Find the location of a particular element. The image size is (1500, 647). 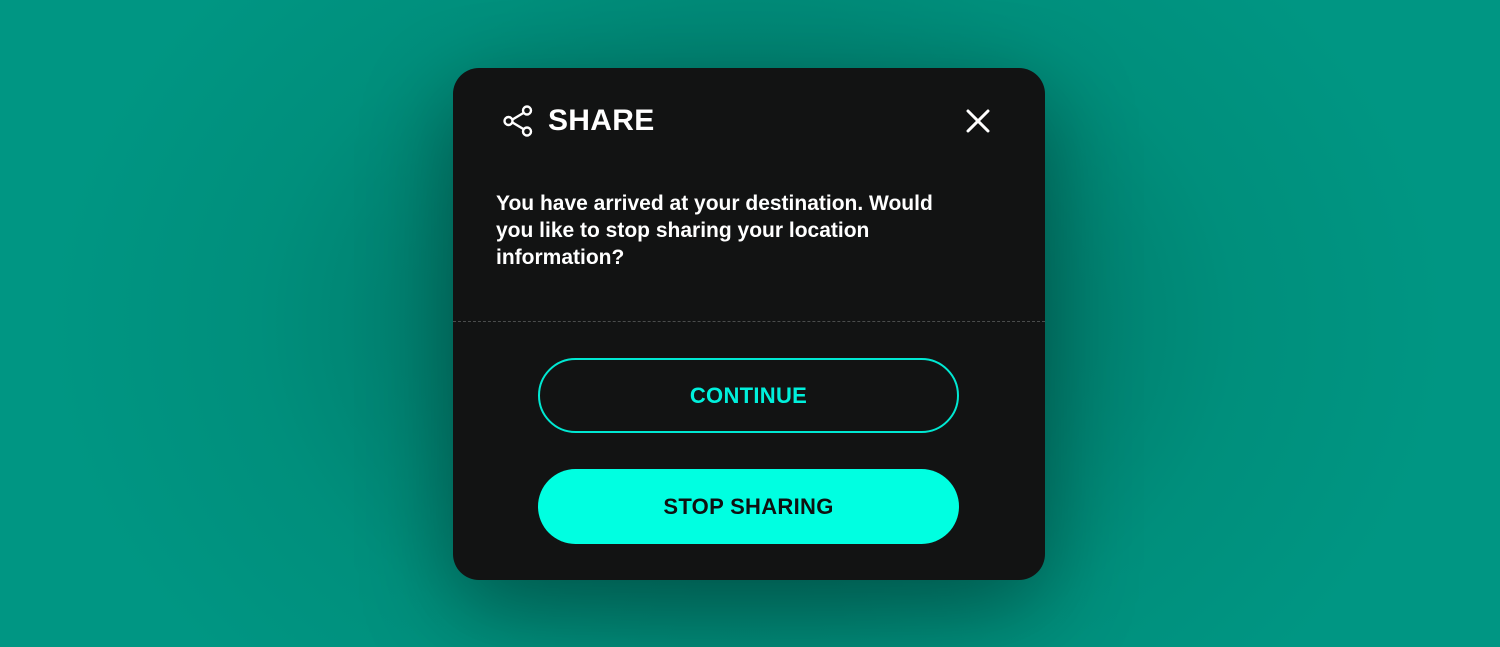

dialog-header: SHARE is located at coordinates (749, 123).